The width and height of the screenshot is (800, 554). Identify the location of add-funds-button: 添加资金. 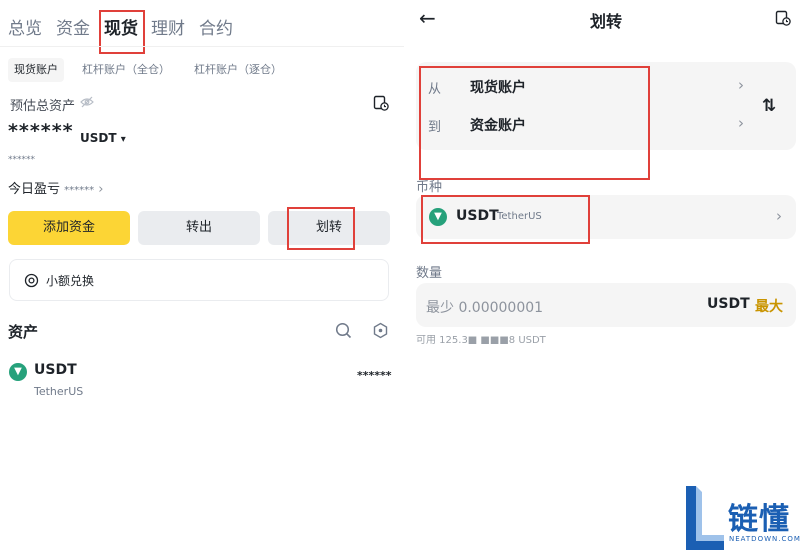
(69, 228).